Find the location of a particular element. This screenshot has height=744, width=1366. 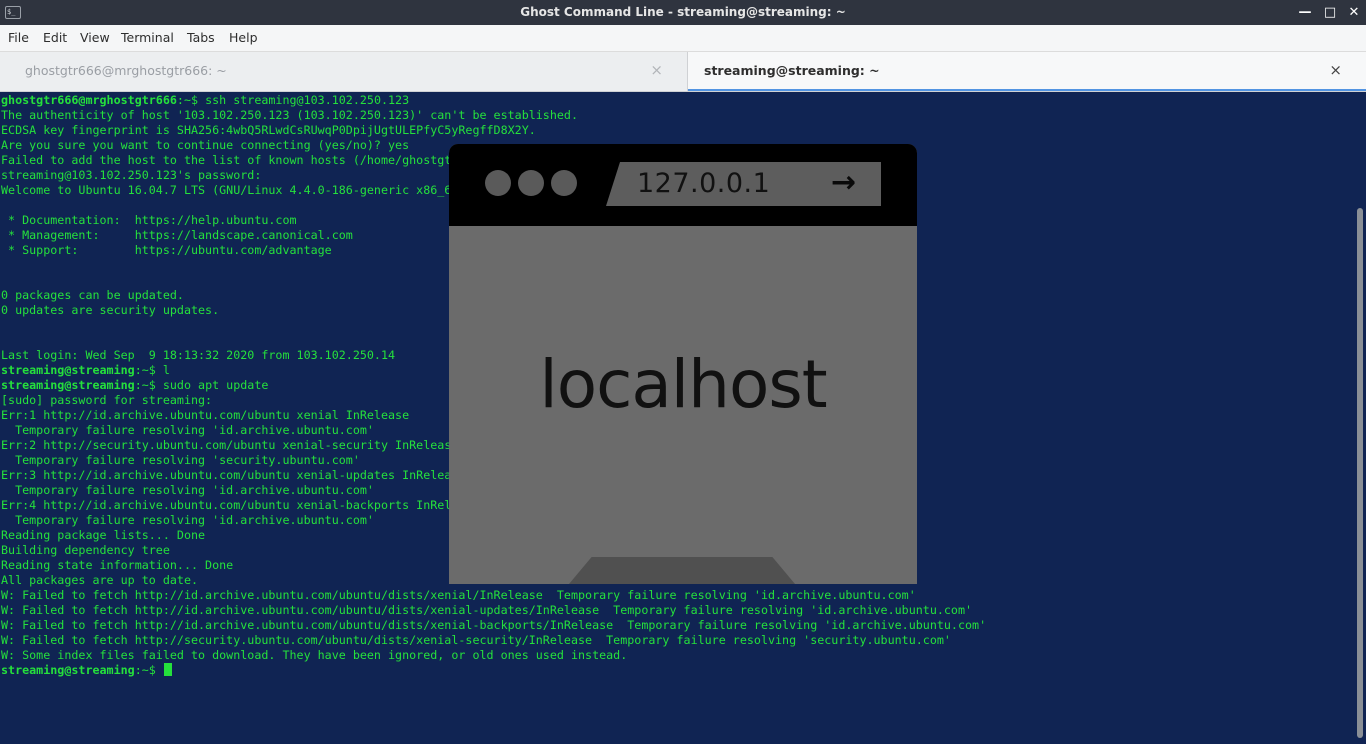

terminal-line: streaming@streaming:~$ is located at coordinates (493, 670).